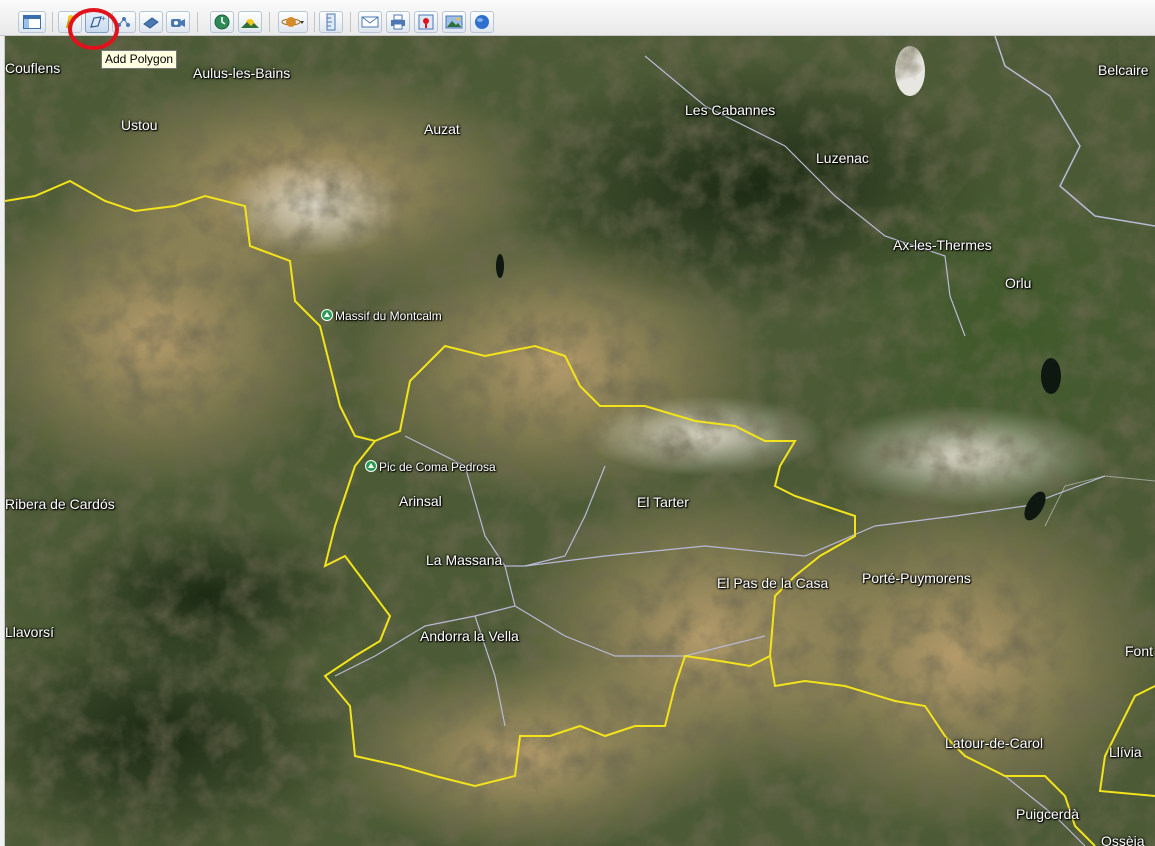 Image resolution: width=1155 pixels, height=846 pixels. I want to click on map-label-llavorsi: Llavorsí, so click(30, 632).